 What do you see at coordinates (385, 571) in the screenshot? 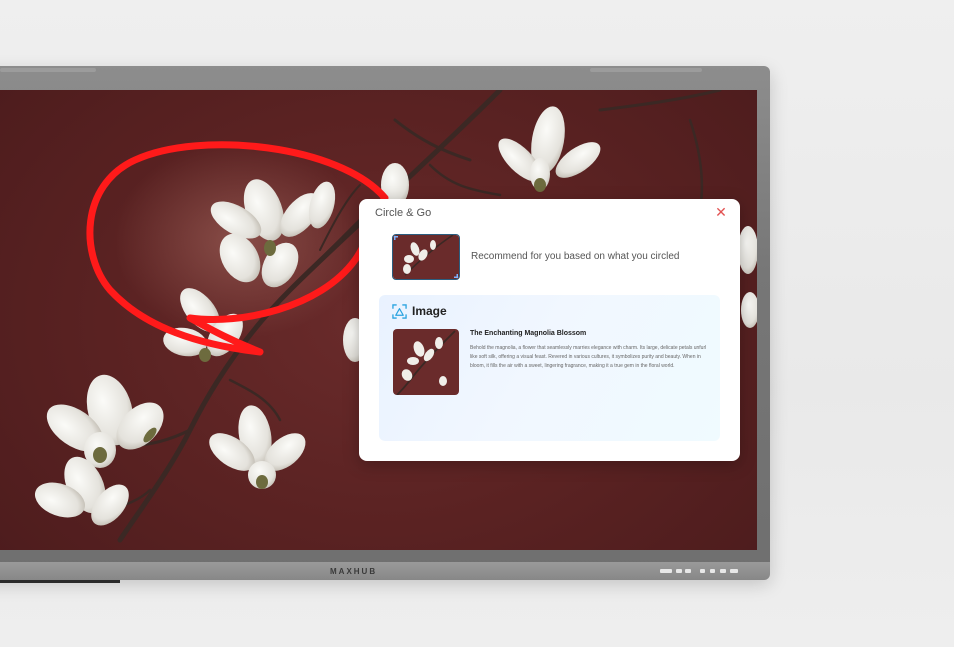
I see `monitor-chin` at bounding box center [385, 571].